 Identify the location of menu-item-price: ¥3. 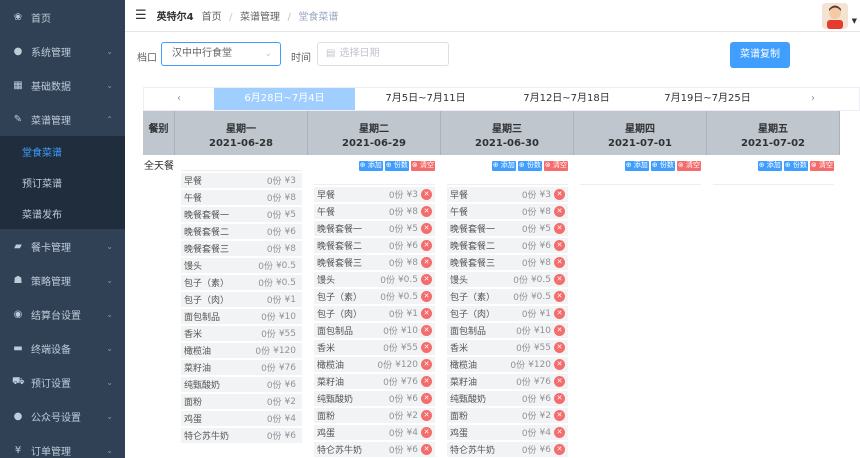
(545, 194).